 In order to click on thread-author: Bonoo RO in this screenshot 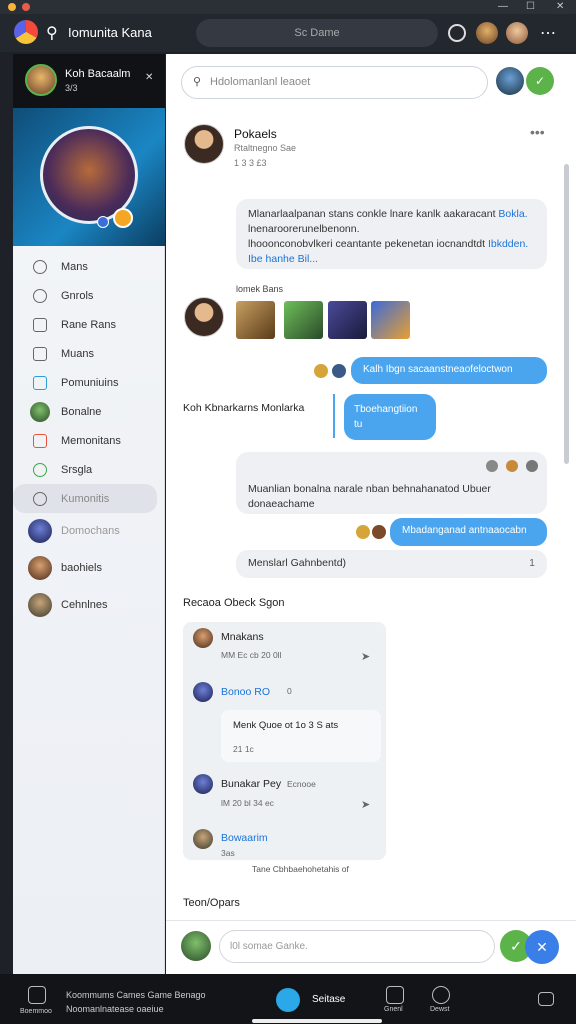, I will do `click(245, 692)`.